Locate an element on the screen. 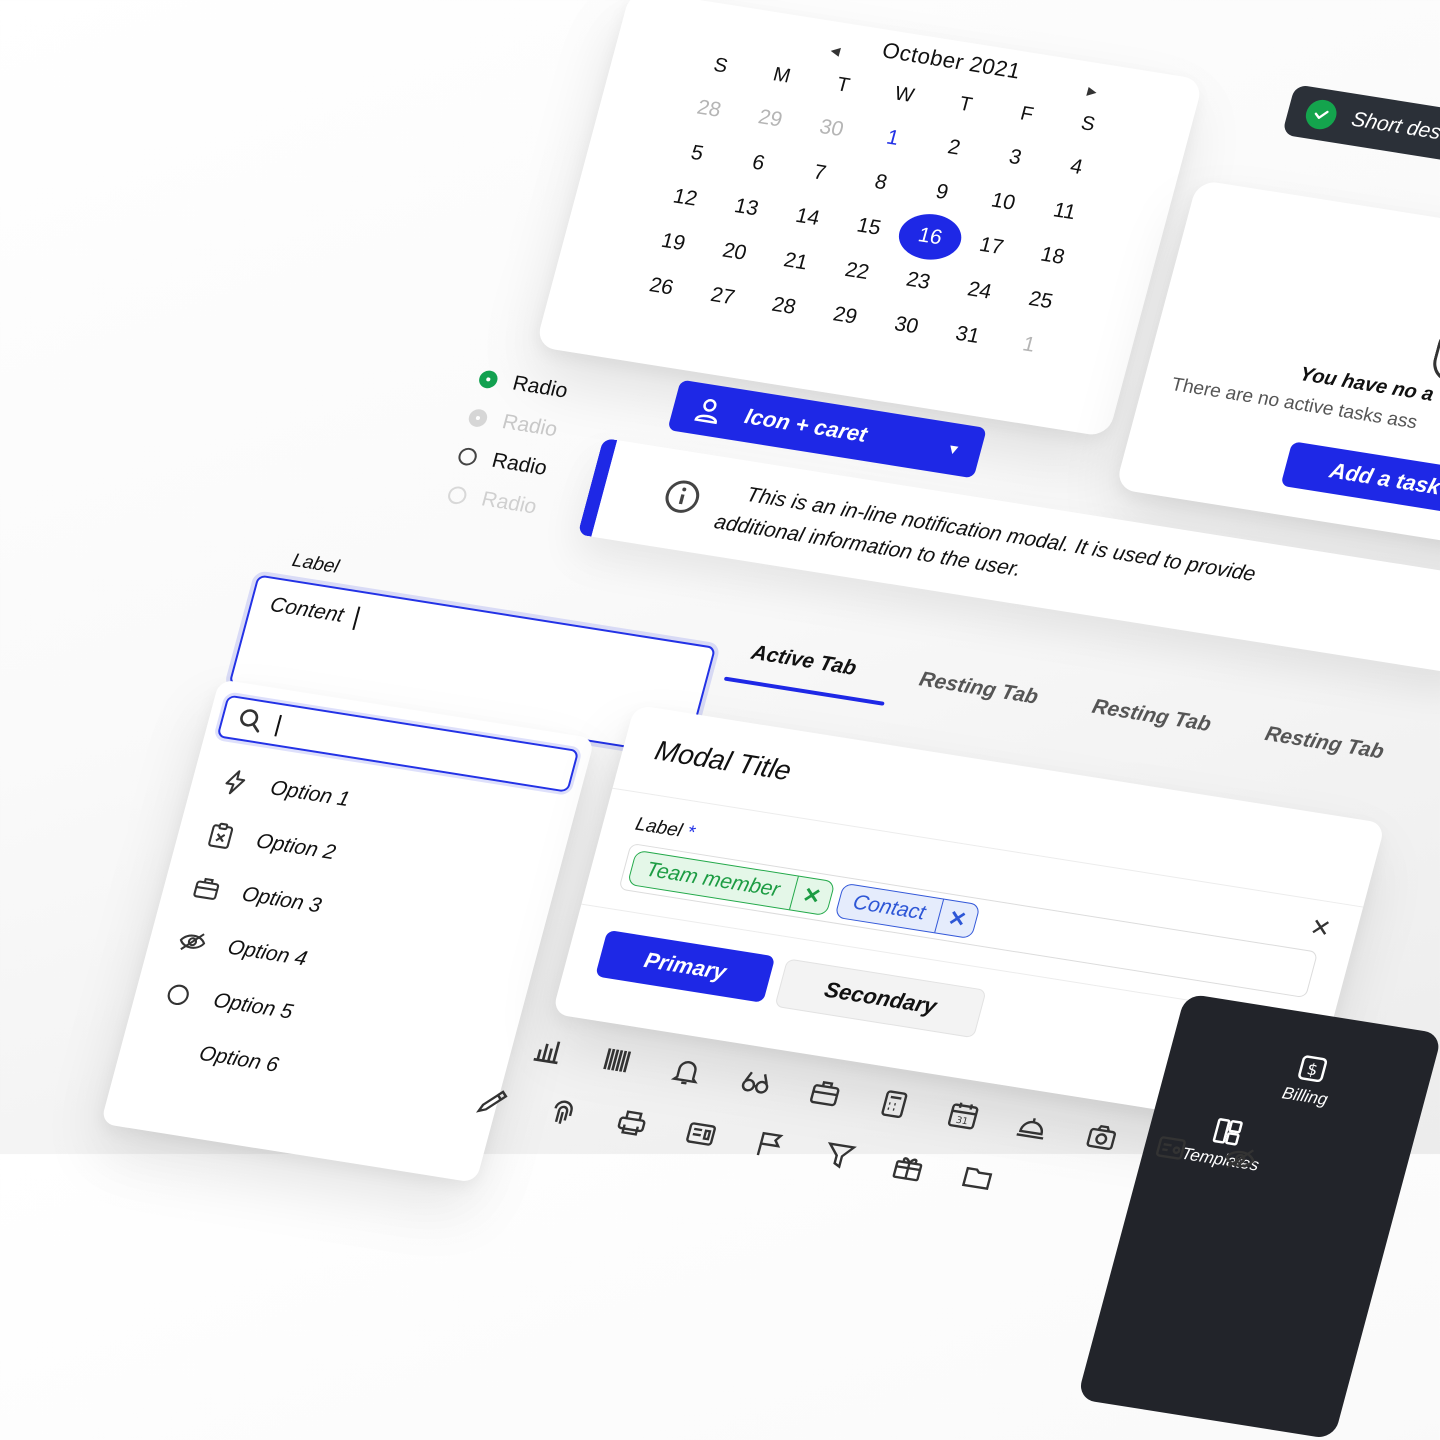 This screenshot has width=1440, height=1440. calendar-day-number: 18 is located at coordinates (1053, 255).